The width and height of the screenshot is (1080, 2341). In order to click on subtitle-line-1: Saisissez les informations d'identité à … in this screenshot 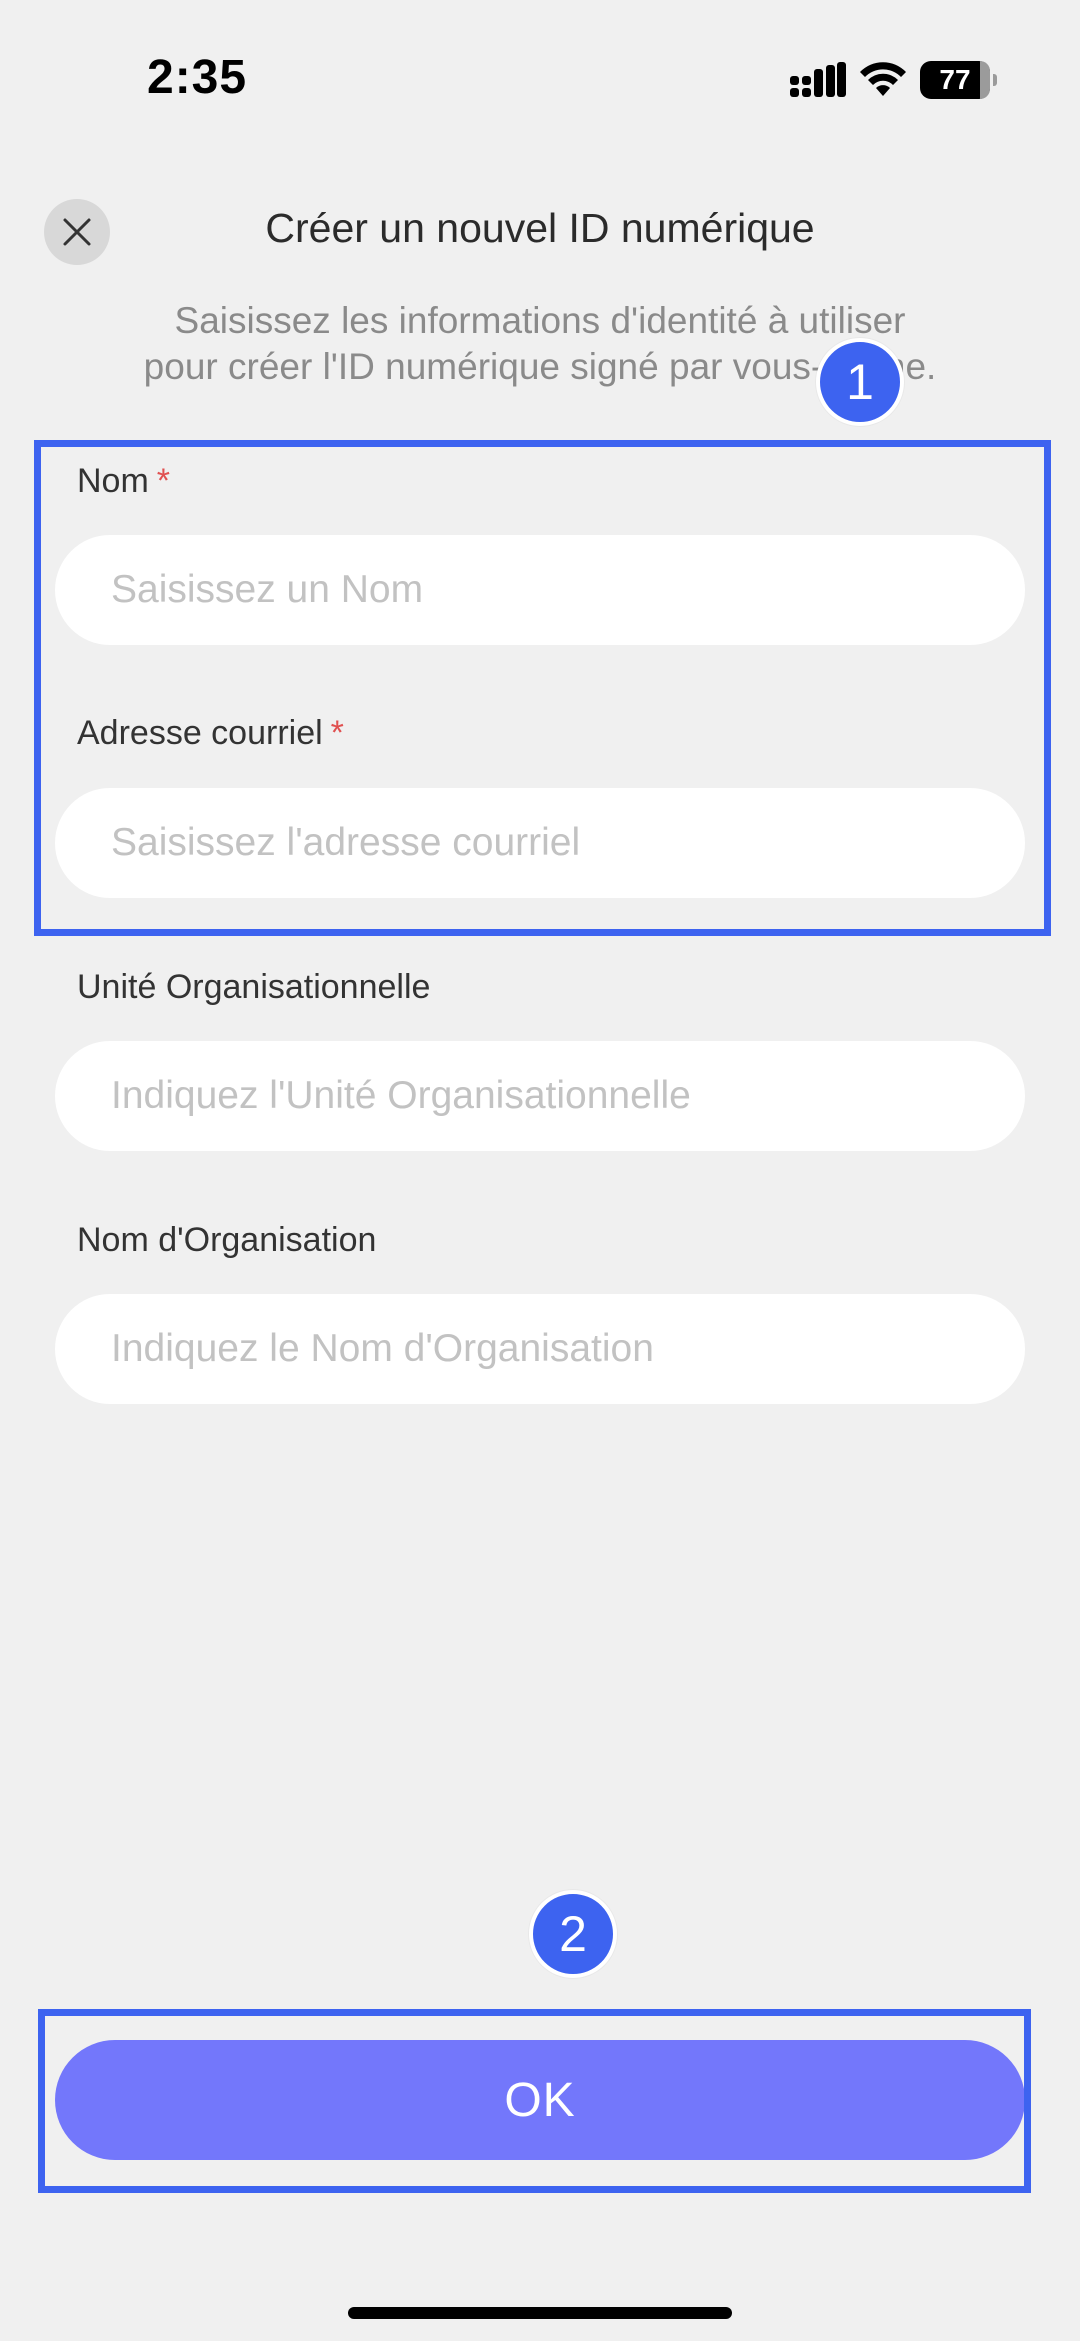, I will do `click(540, 320)`.